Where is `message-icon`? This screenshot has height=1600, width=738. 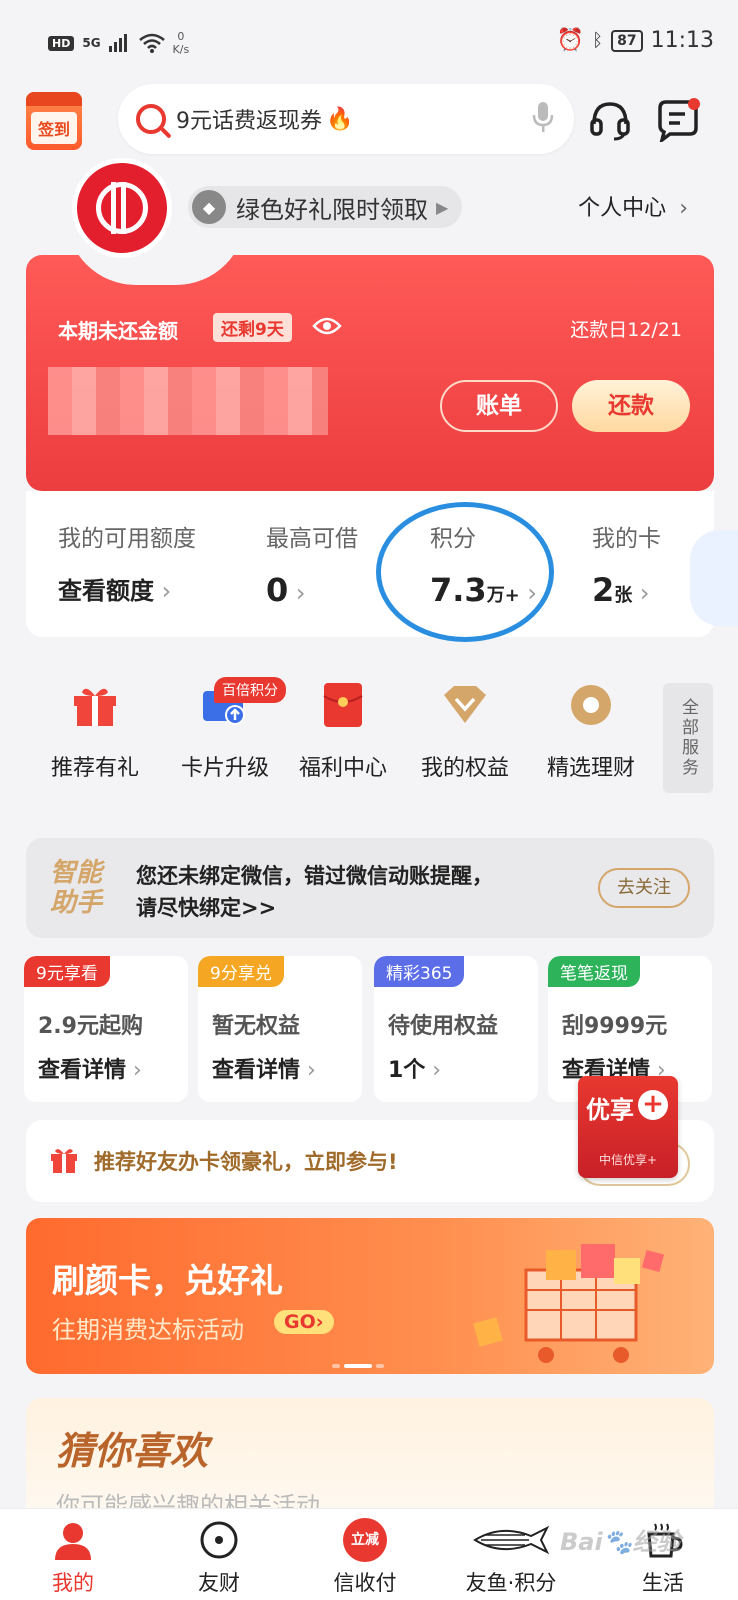 message-icon is located at coordinates (678, 120).